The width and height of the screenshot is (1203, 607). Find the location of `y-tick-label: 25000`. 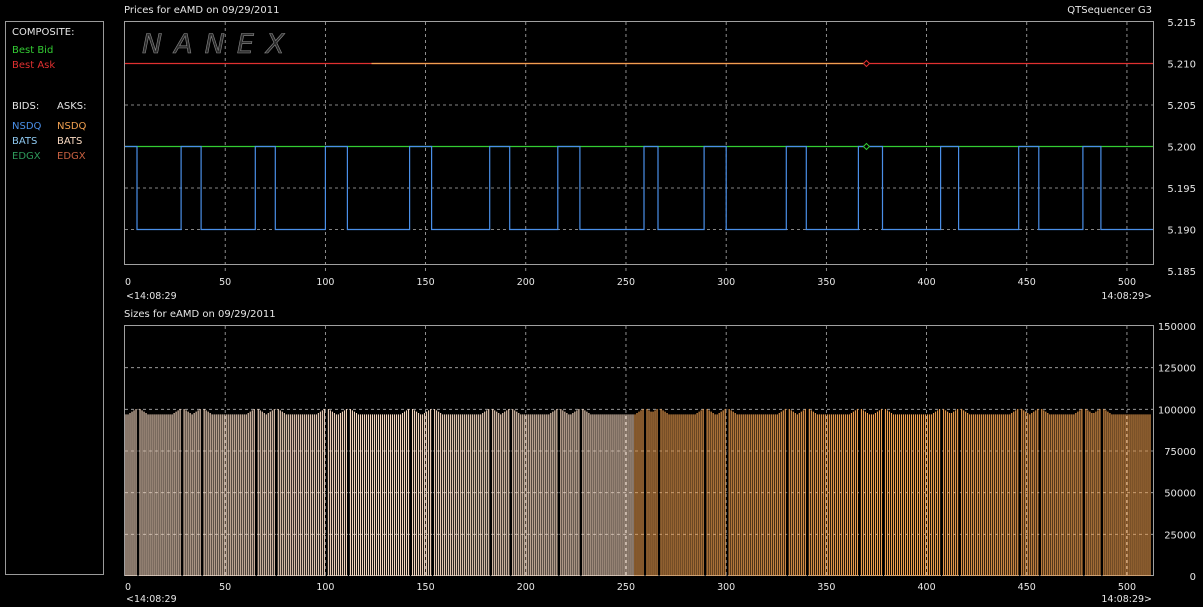

y-tick-label: 25000 is located at coordinates (1180, 535).